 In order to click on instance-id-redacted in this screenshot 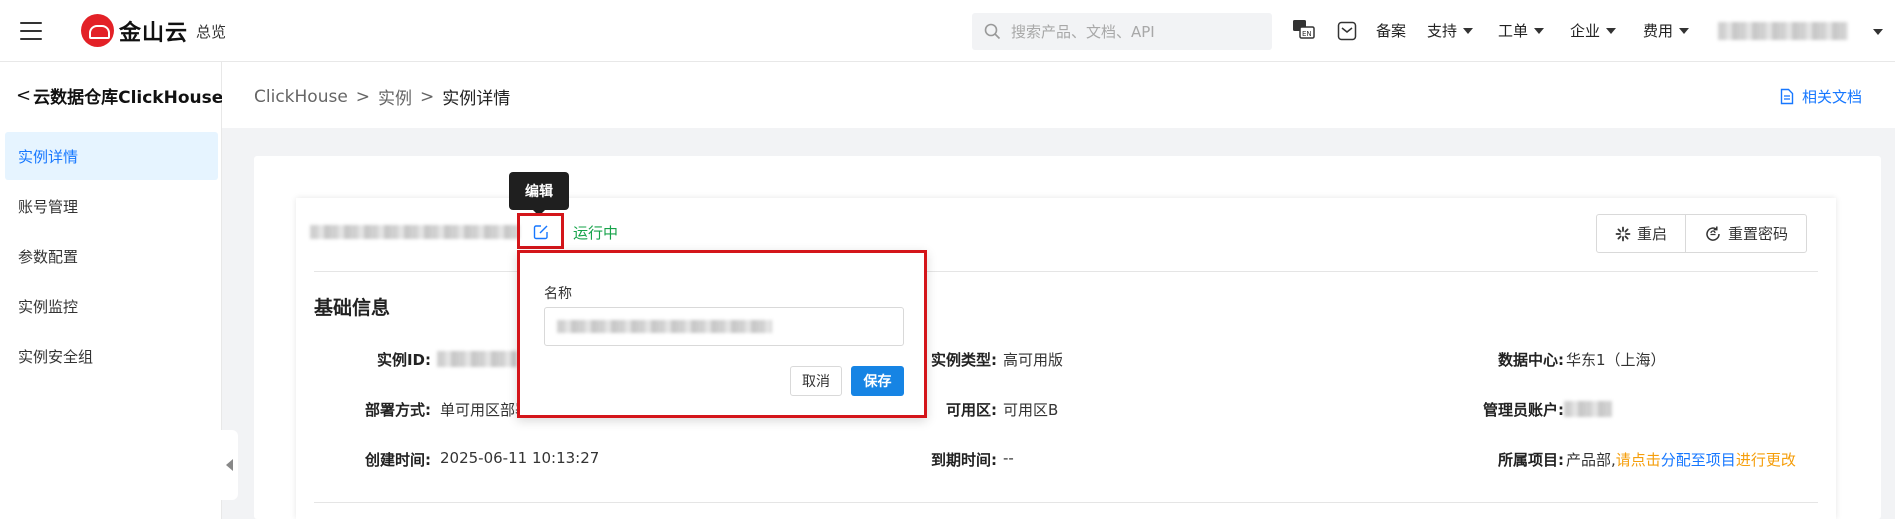, I will do `click(477, 359)`.